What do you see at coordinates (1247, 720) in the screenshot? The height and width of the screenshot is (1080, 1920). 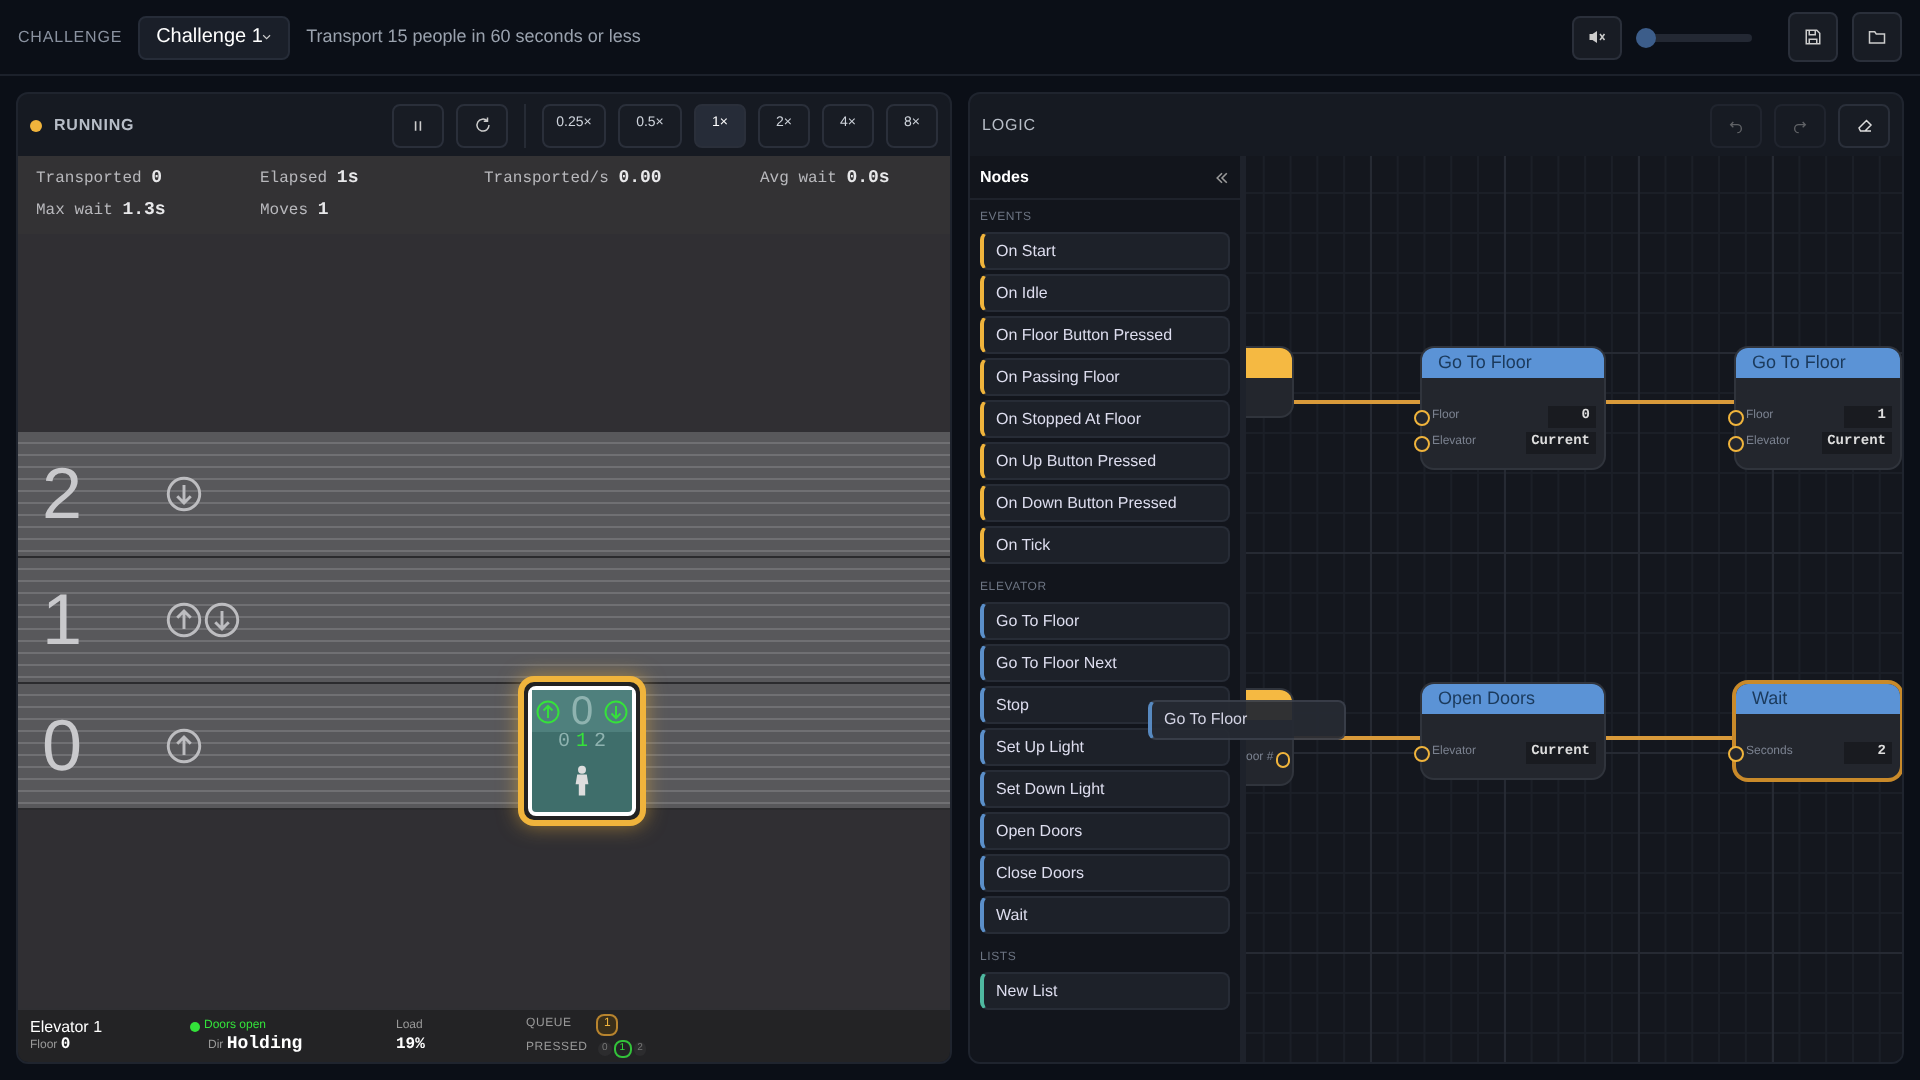 I see `drag-preview-tooltip: Go To Floor` at bounding box center [1247, 720].